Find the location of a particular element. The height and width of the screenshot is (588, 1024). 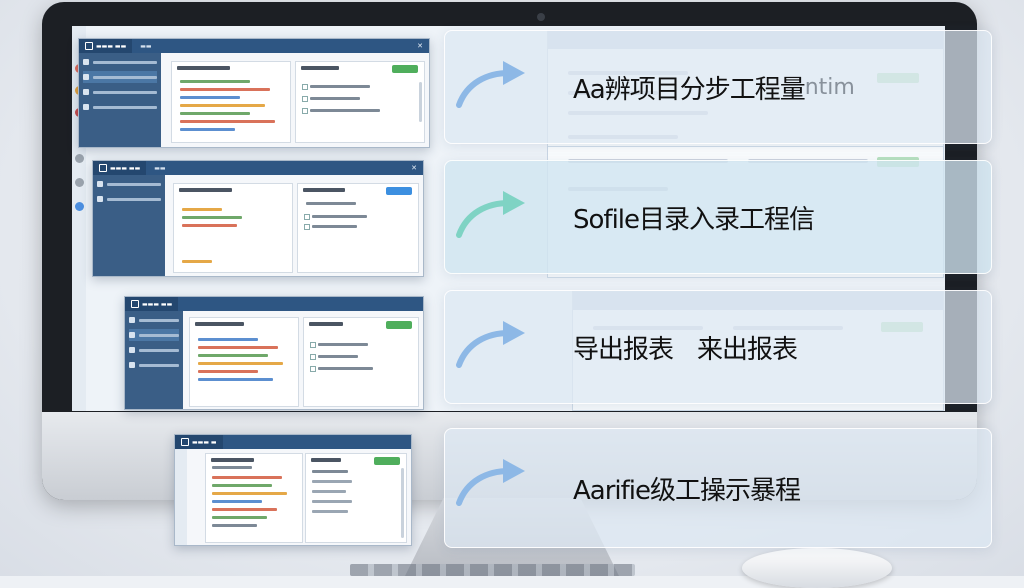

app-window: ▬▬▬ ▬ is located at coordinates (293, 490).